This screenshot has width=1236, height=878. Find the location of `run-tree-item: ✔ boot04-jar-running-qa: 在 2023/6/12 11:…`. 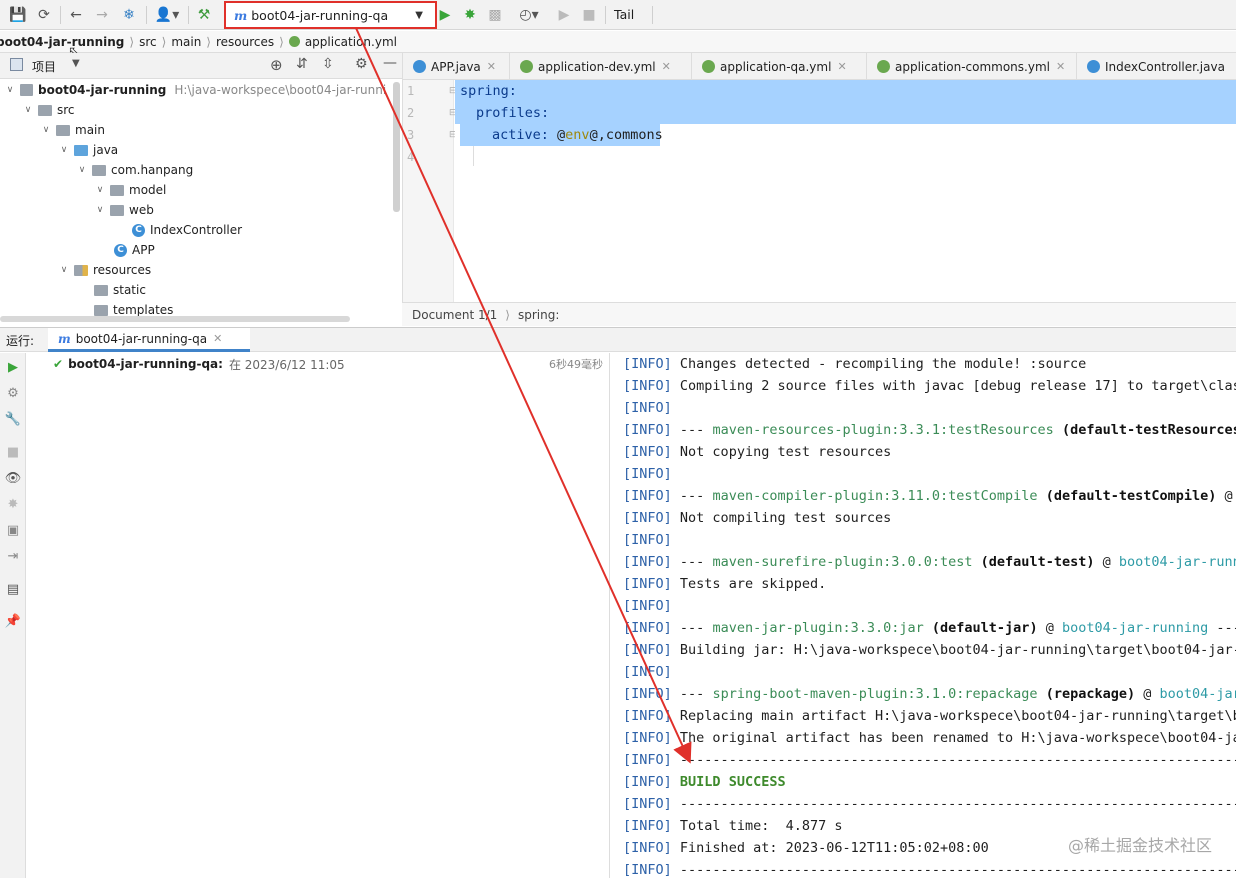

run-tree-item: ✔ boot04-jar-running-qa: 在 2023/6/12 11:… is located at coordinates (328, 364).